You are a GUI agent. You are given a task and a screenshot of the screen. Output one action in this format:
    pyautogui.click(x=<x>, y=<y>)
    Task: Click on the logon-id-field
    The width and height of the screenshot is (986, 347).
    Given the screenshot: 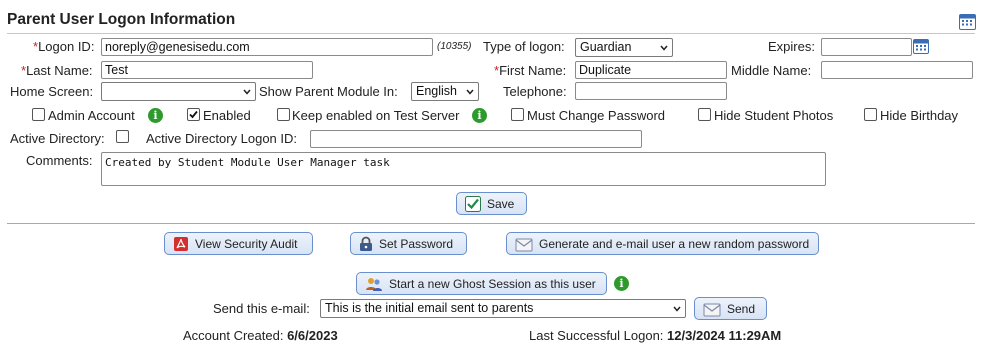 What is the action you would take?
    pyautogui.click(x=267, y=47)
    